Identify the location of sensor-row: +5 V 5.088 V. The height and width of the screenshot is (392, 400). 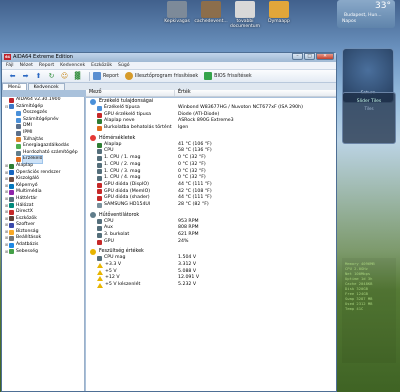
(211, 272).